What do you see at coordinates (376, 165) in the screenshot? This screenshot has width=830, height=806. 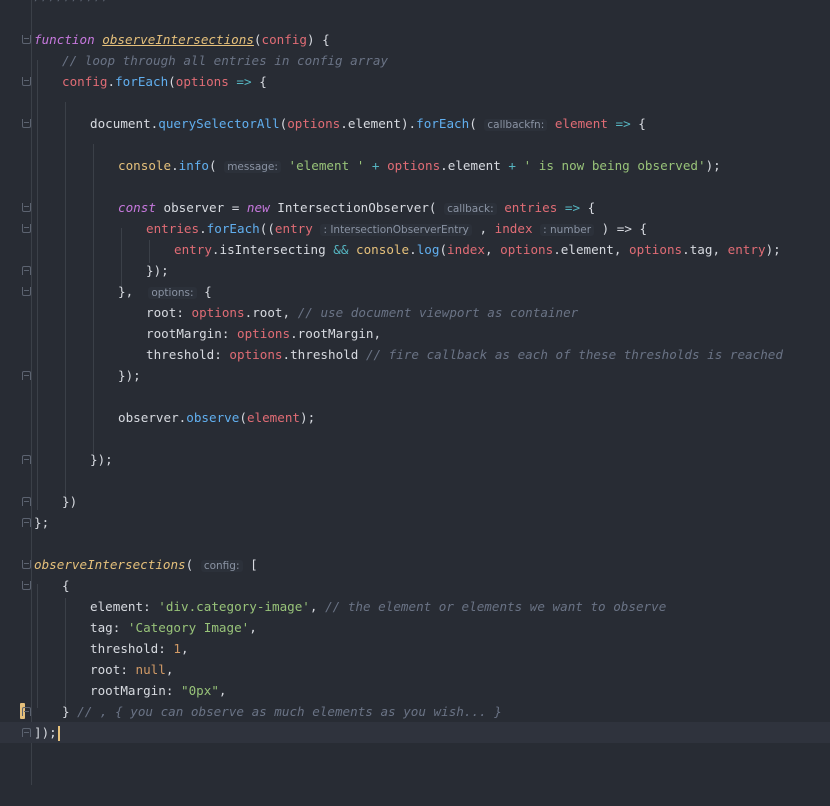 I see `operator: +` at bounding box center [376, 165].